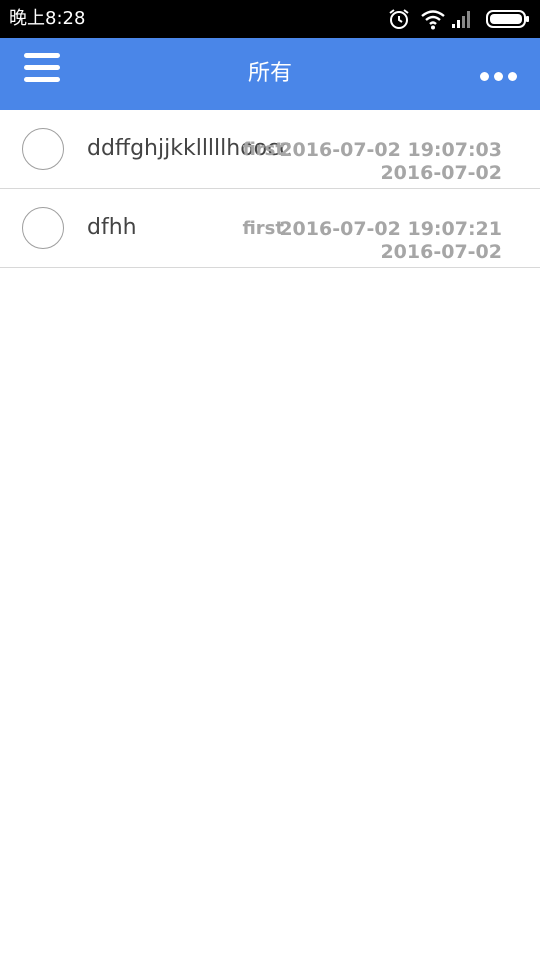 The height and width of the screenshot is (960, 540). Describe the element at coordinates (461, 19) in the screenshot. I see `signal-icon` at that location.